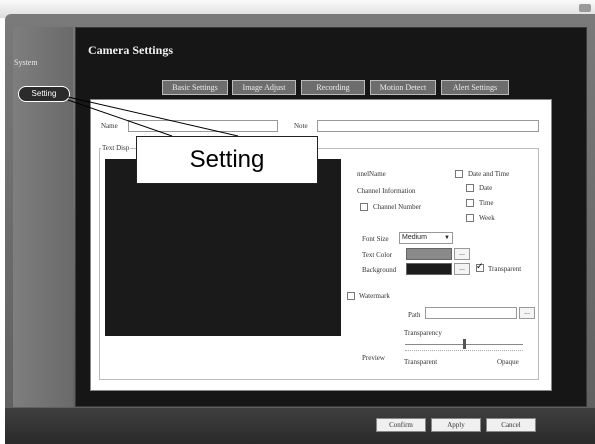 This screenshot has width=595, height=444. What do you see at coordinates (227, 160) in the screenshot?
I see `callout-box: Setting` at bounding box center [227, 160].